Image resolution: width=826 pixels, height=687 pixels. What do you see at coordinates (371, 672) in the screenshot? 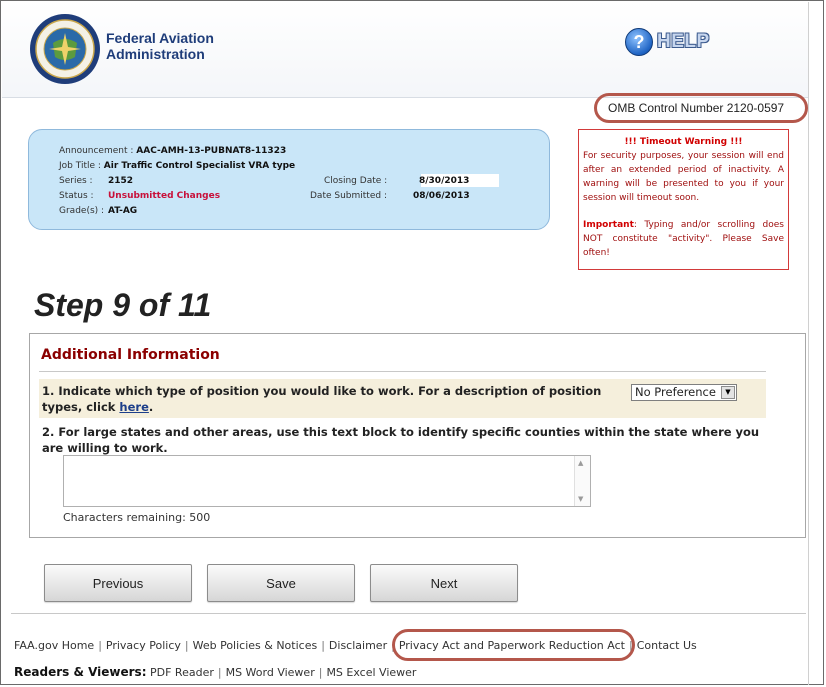
I see `reader-link-excel: MS Excel Viewer` at bounding box center [371, 672].